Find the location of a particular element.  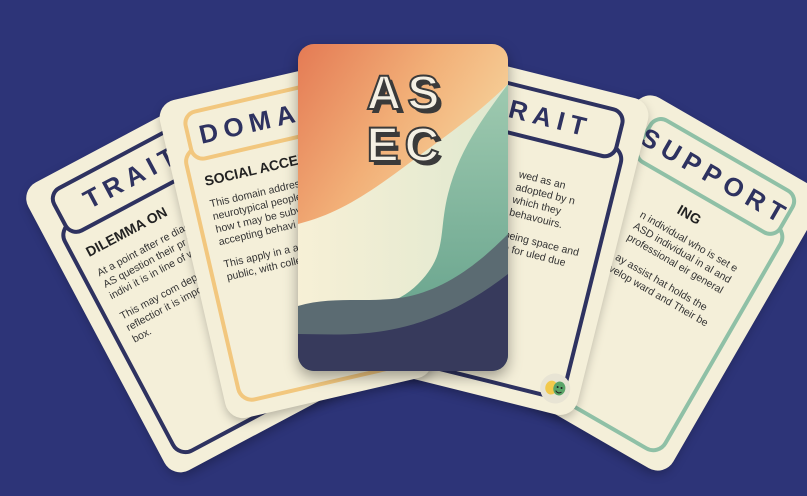

theatre-masks-icon is located at coordinates (555, 388).